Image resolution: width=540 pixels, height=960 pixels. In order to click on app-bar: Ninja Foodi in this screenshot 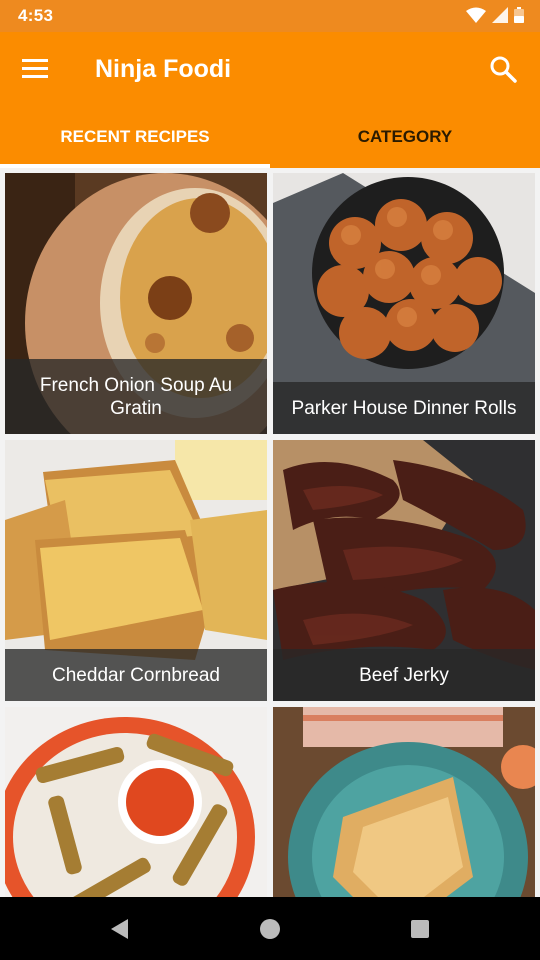, I will do `click(270, 69)`.